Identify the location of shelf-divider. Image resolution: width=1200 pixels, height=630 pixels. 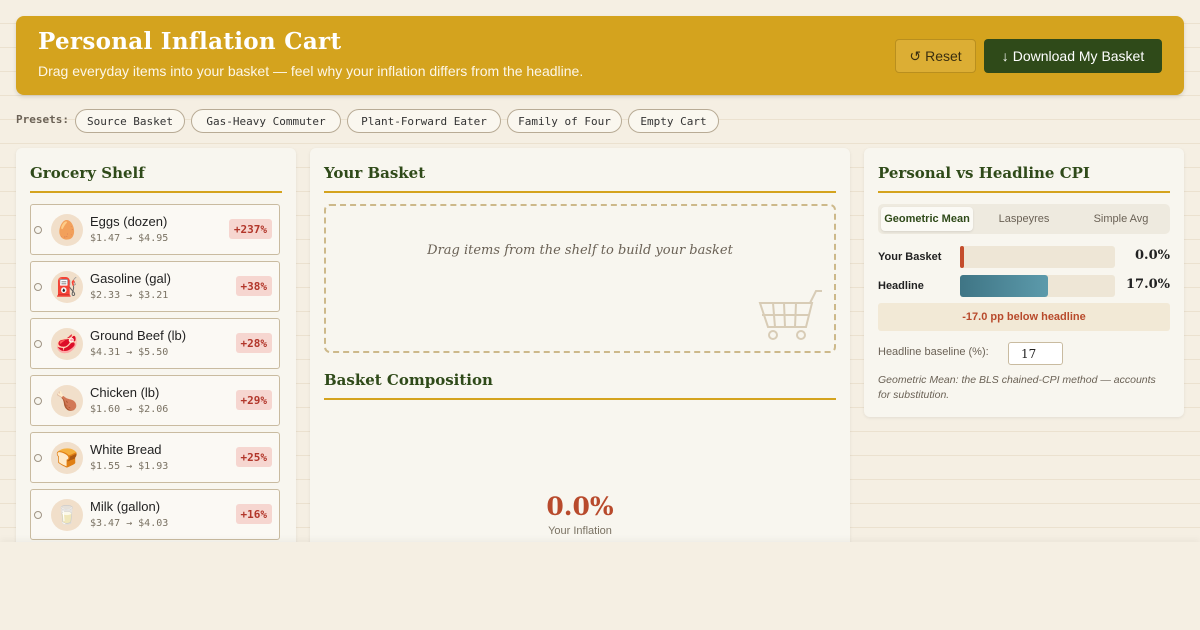
(156, 192).